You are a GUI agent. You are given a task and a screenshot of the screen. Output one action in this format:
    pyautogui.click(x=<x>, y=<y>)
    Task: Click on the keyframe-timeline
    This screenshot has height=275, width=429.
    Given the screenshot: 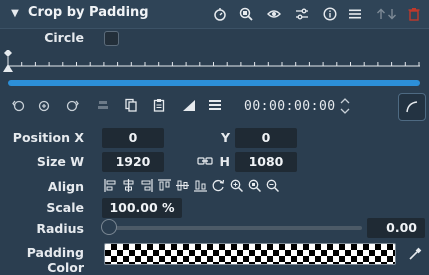 What is the action you would take?
    pyautogui.click(x=214, y=65)
    